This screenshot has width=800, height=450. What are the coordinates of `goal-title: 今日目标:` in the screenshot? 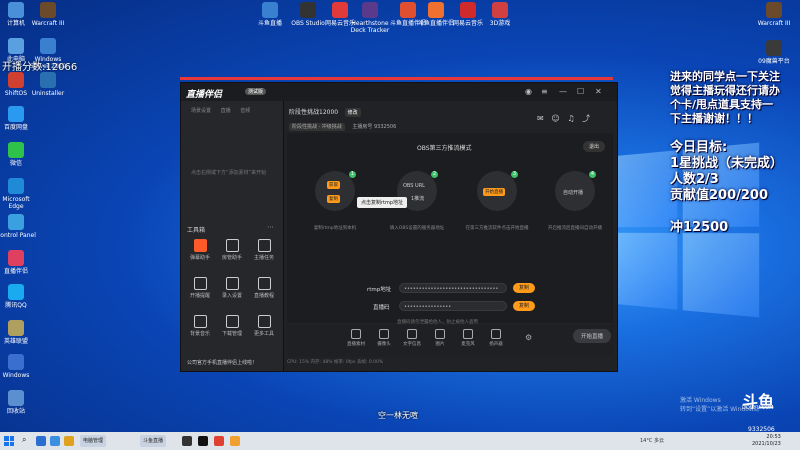 It's located at (699, 147).